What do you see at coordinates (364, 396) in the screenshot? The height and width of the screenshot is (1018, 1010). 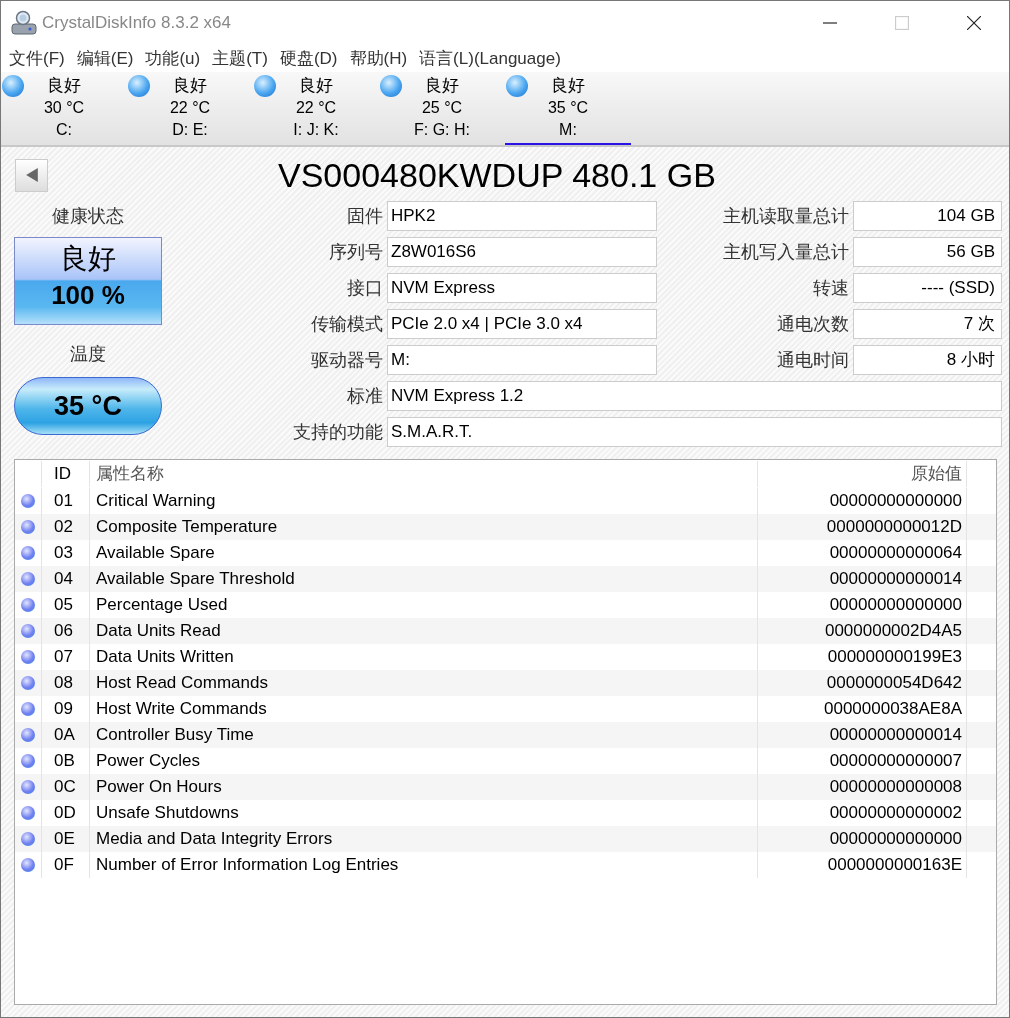 I see `field-label: 标准` at bounding box center [364, 396].